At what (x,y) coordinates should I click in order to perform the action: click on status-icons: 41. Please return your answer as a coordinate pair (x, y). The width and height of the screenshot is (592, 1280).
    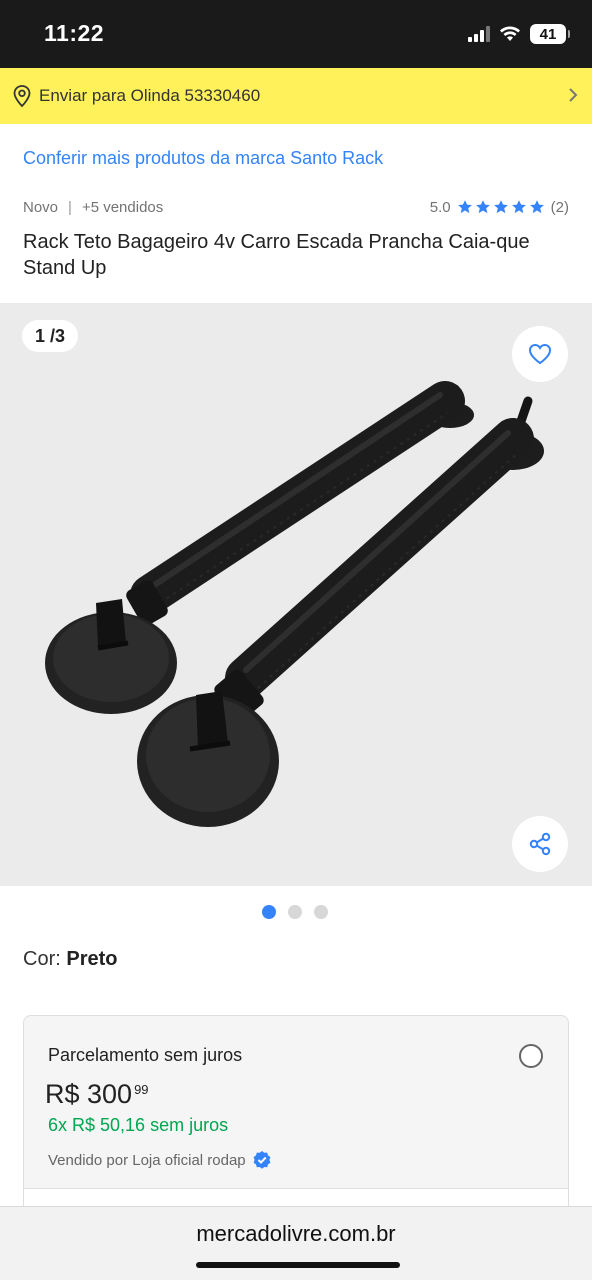
    Looking at the image, I should click on (519, 34).